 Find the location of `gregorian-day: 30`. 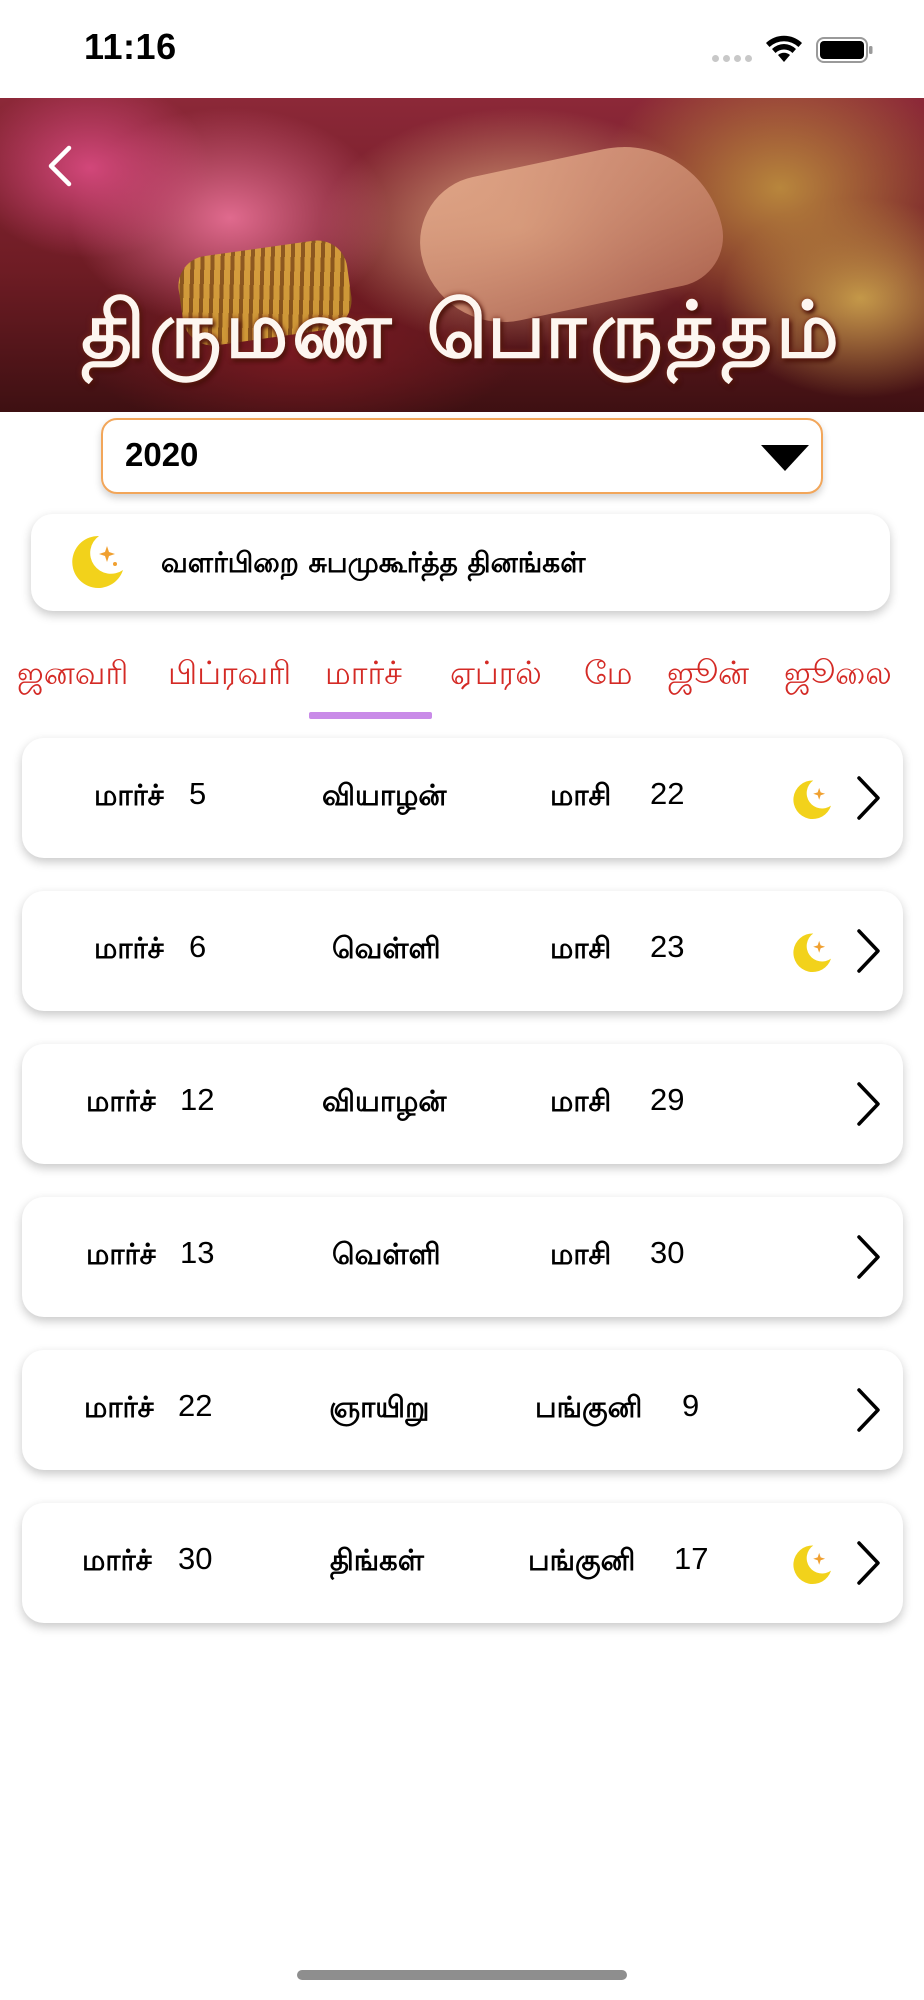

gregorian-day: 30 is located at coordinates (195, 1558).